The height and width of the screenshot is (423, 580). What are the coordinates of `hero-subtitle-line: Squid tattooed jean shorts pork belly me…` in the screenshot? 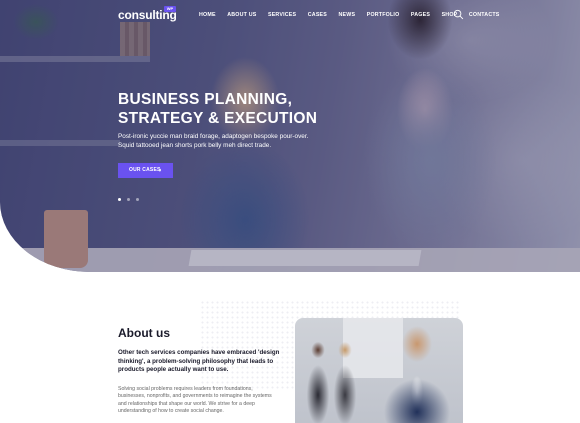 It's located at (195, 145).